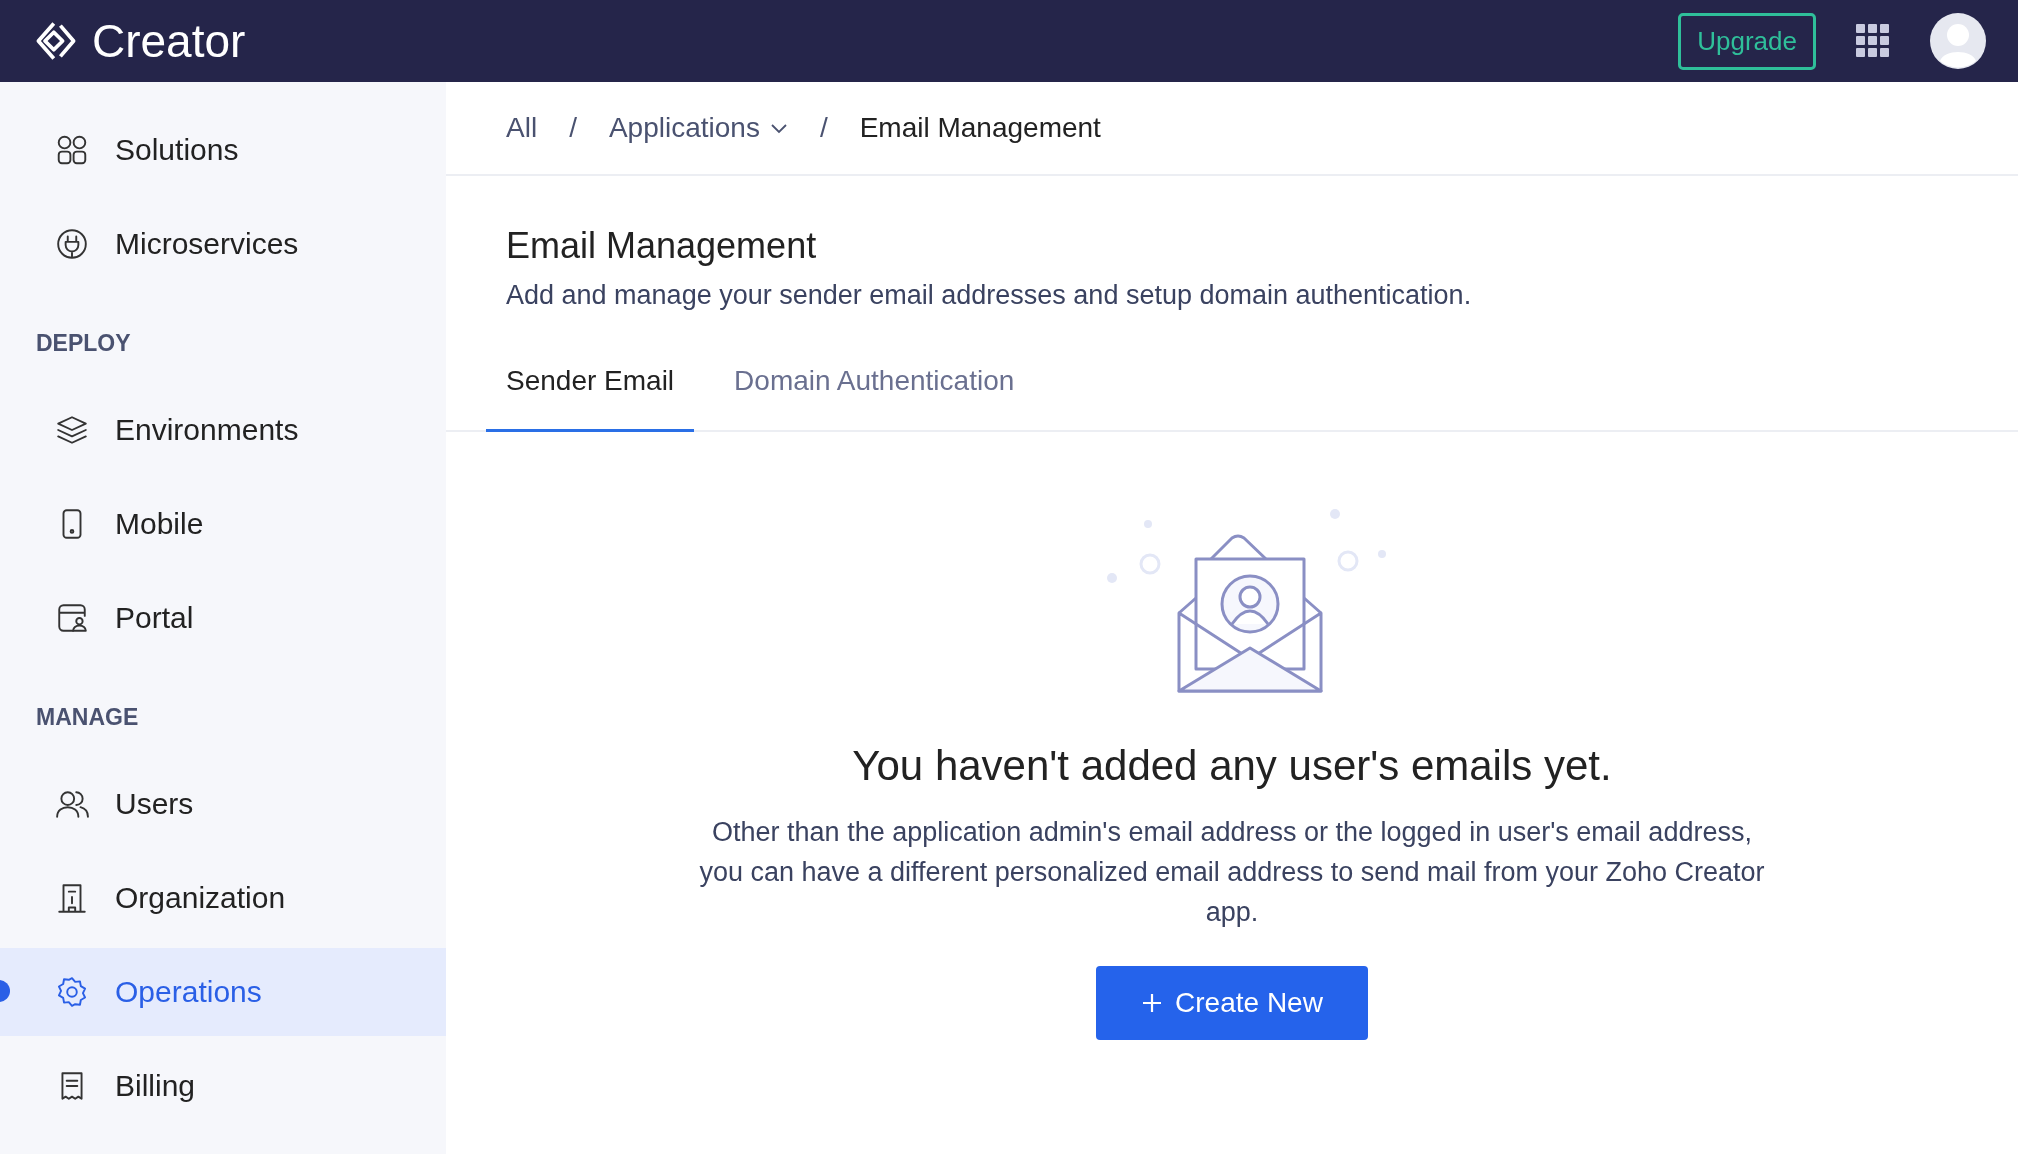 The height and width of the screenshot is (1154, 2018). What do you see at coordinates (223, 524) in the screenshot?
I see `sidebar-item: Mobile` at bounding box center [223, 524].